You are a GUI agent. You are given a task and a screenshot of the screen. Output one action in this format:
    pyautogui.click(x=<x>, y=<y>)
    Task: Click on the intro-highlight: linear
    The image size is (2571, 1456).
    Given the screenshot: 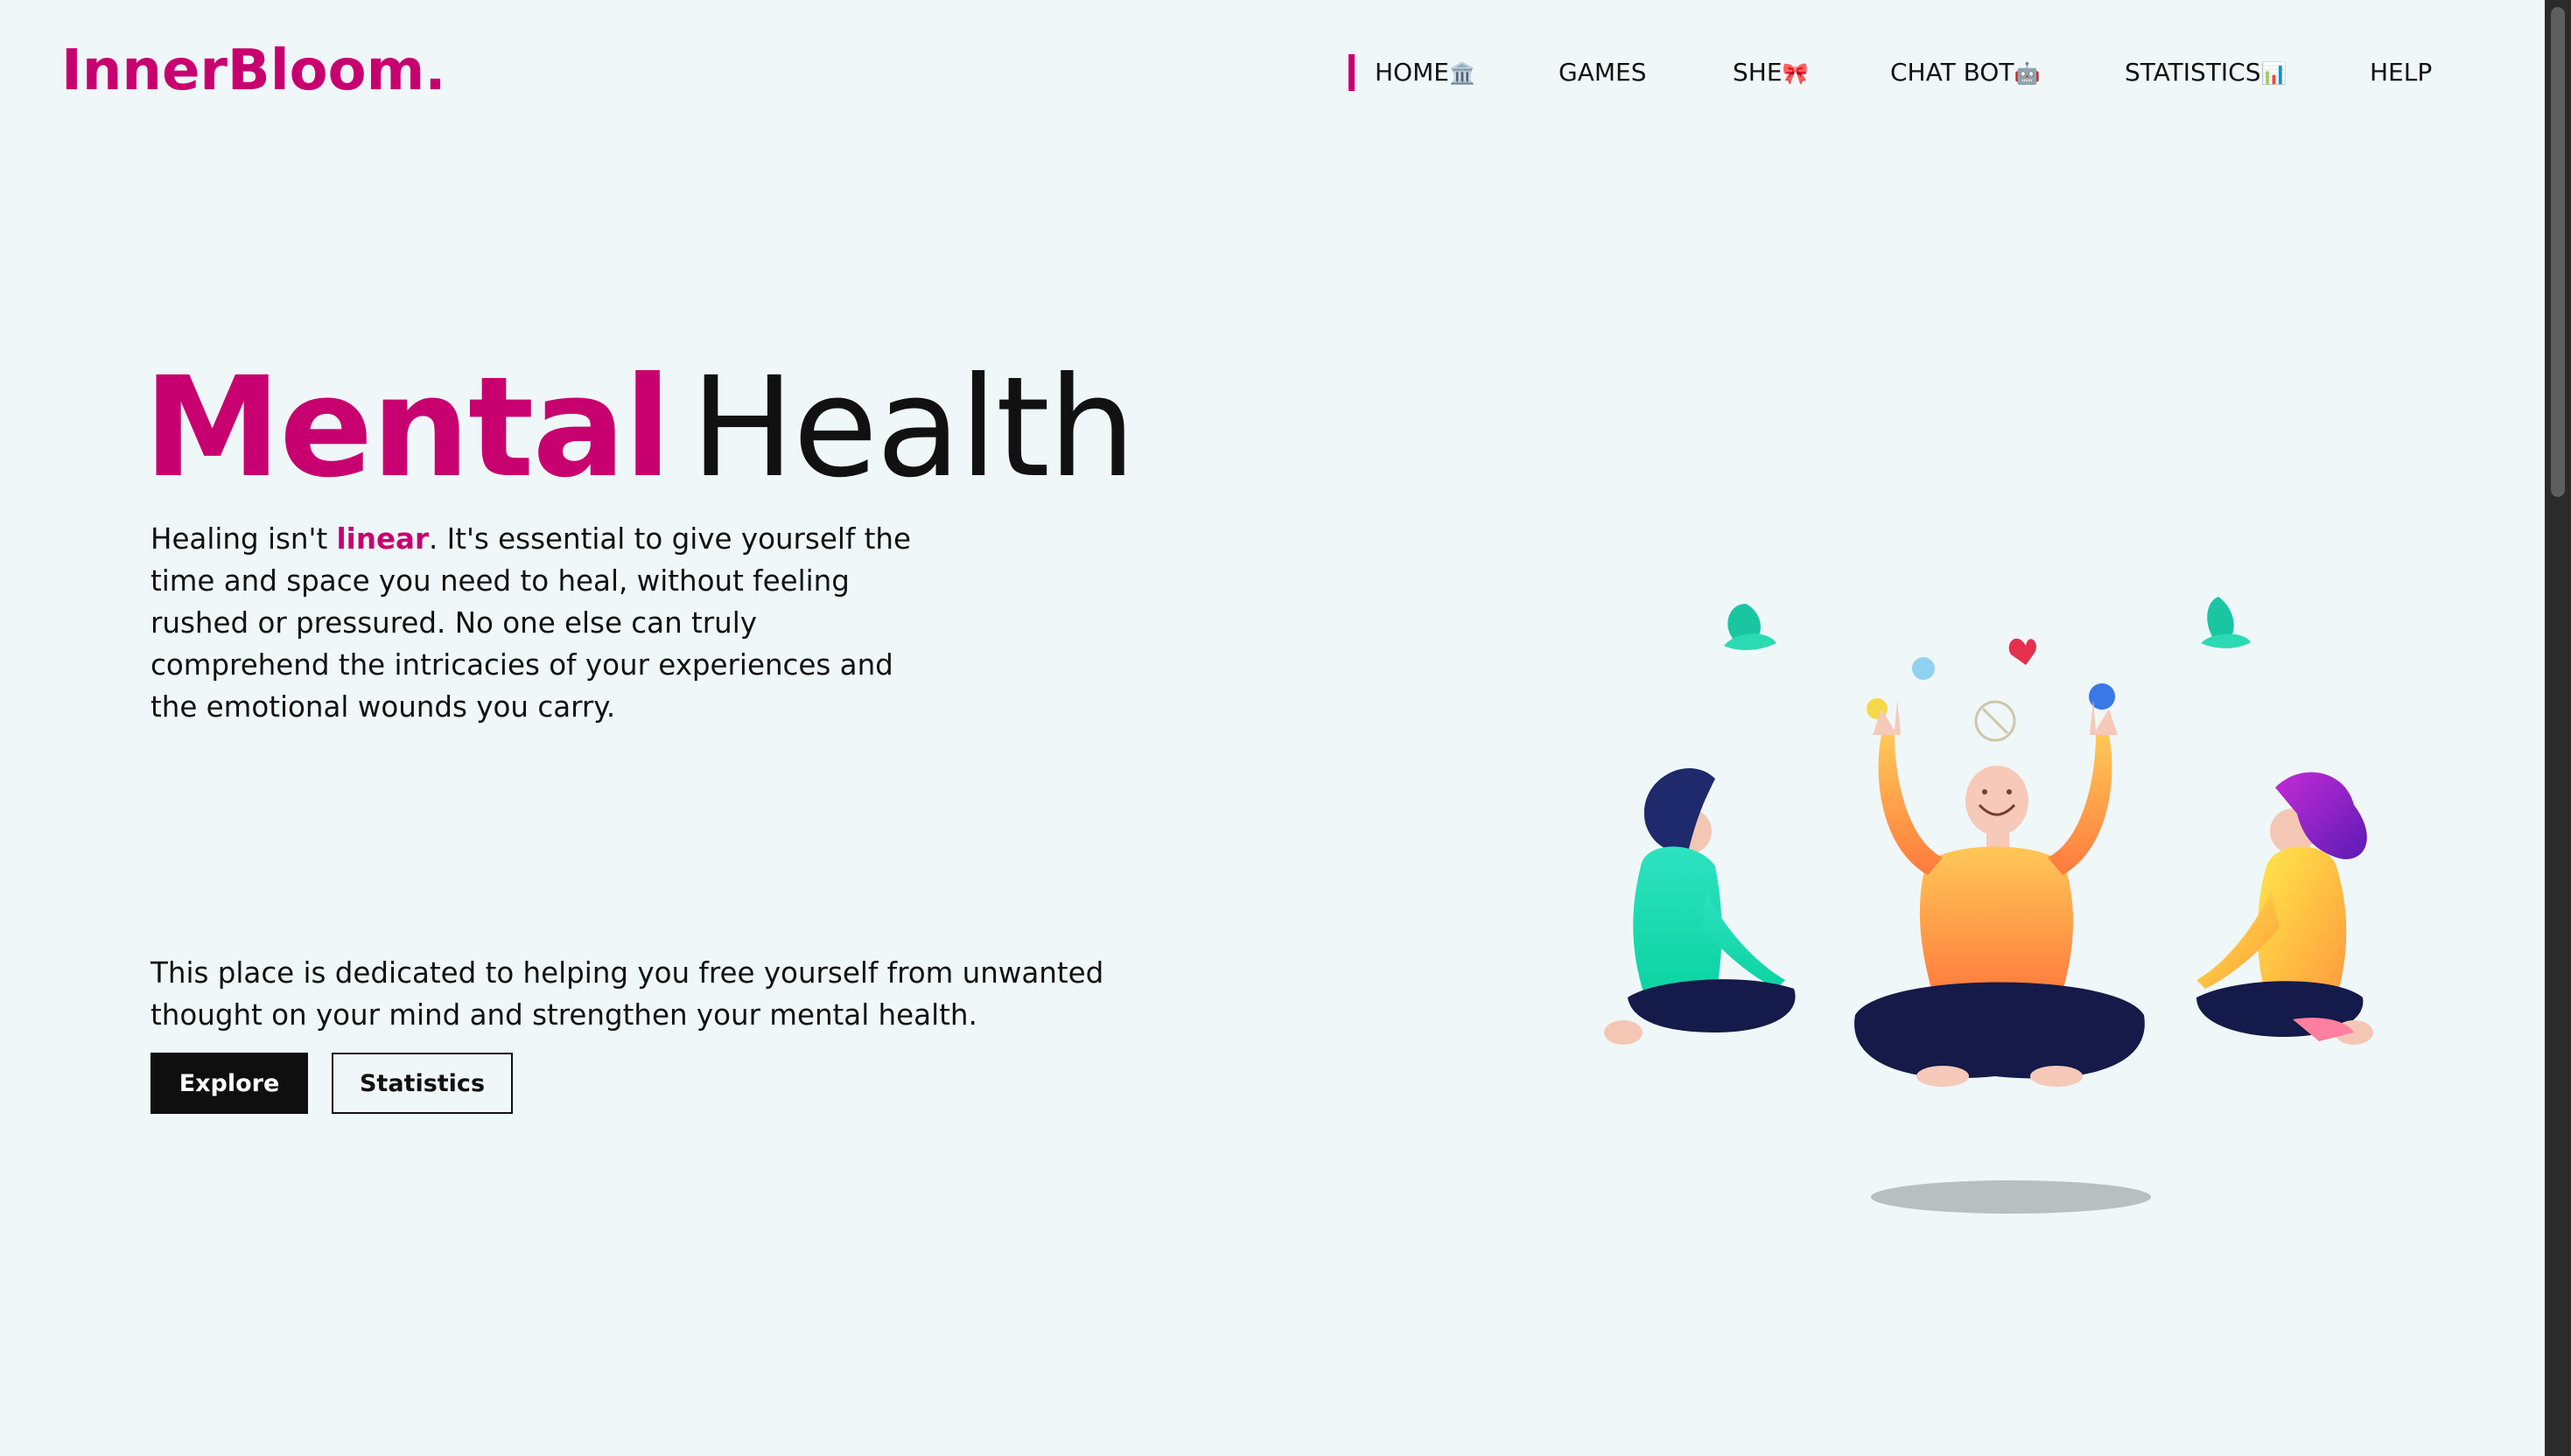 What is the action you would take?
    pyautogui.click(x=382, y=539)
    